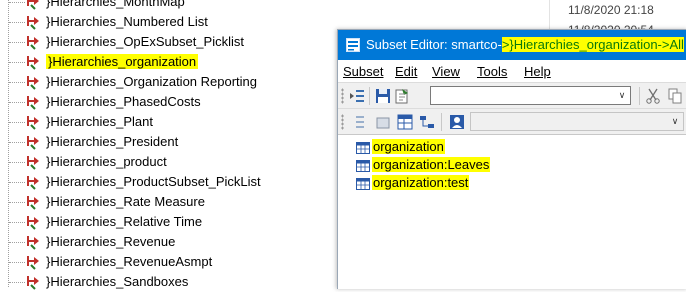 Image resolution: width=686 pixels, height=292 pixels. What do you see at coordinates (427, 122) in the screenshot?
I see `tree-view-icon` at bounding box center [427, 122].